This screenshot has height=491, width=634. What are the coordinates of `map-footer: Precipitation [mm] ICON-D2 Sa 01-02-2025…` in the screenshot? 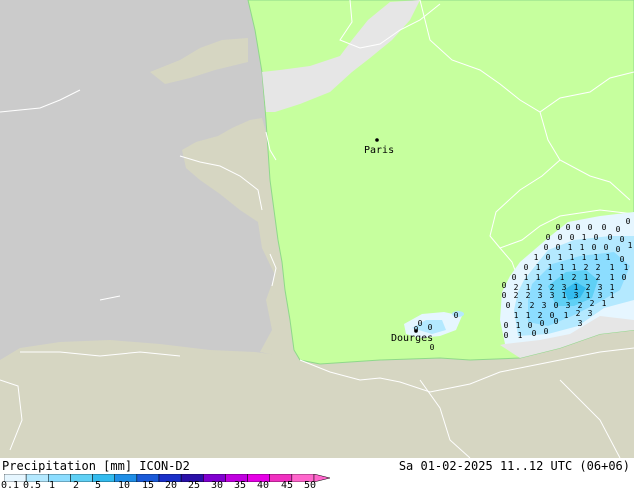 It's located at (317, 474).